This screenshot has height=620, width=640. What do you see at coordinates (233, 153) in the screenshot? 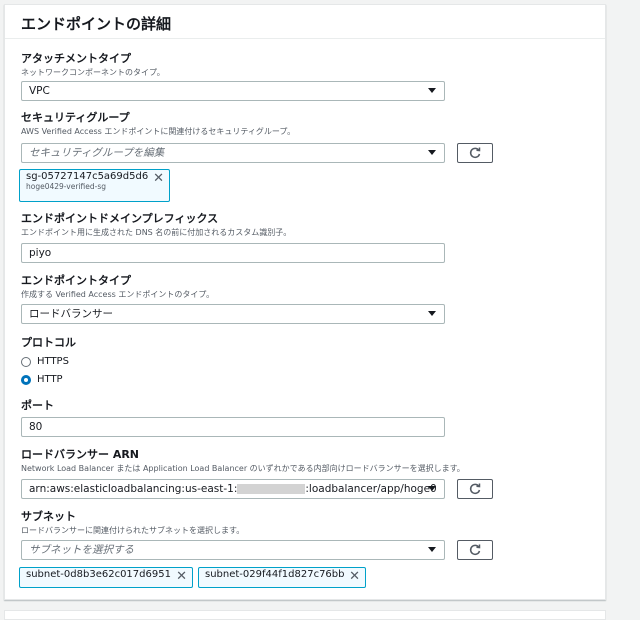
I see `security-groups-select: セキュリティグループを編集` at bounding box center [233, 153].